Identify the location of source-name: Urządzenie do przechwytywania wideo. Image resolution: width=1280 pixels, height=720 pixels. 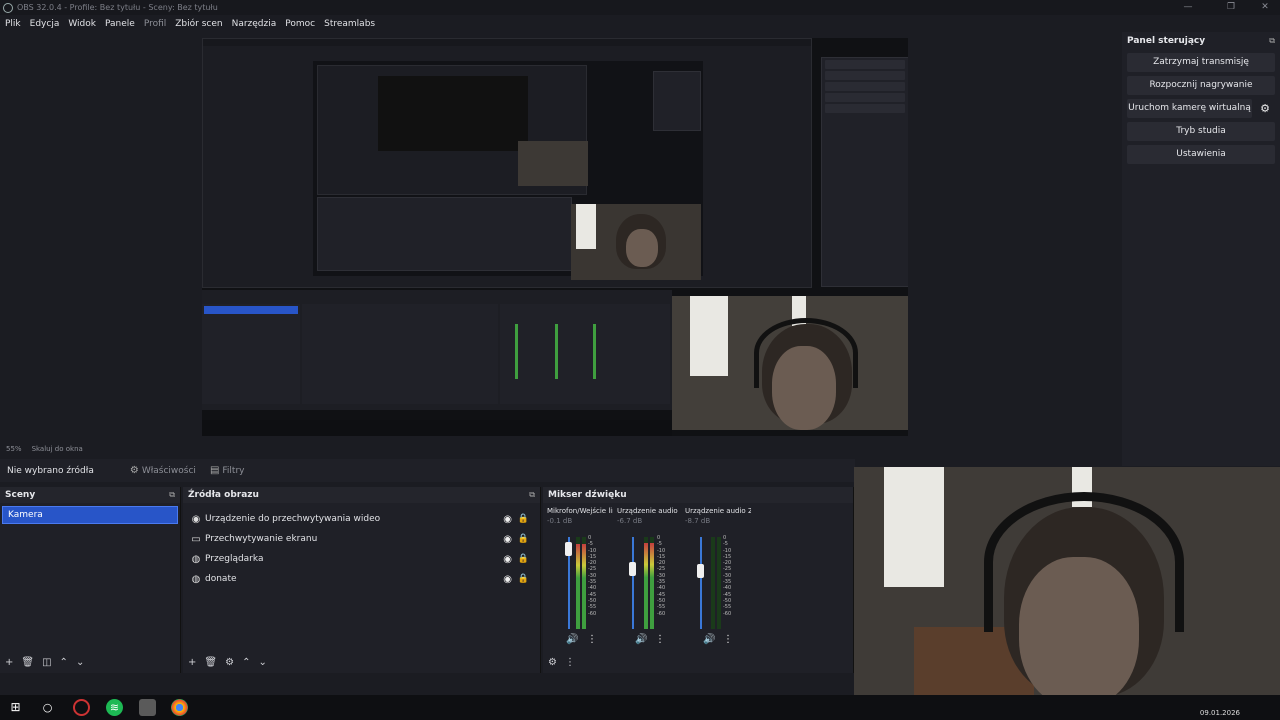
(293, 519).